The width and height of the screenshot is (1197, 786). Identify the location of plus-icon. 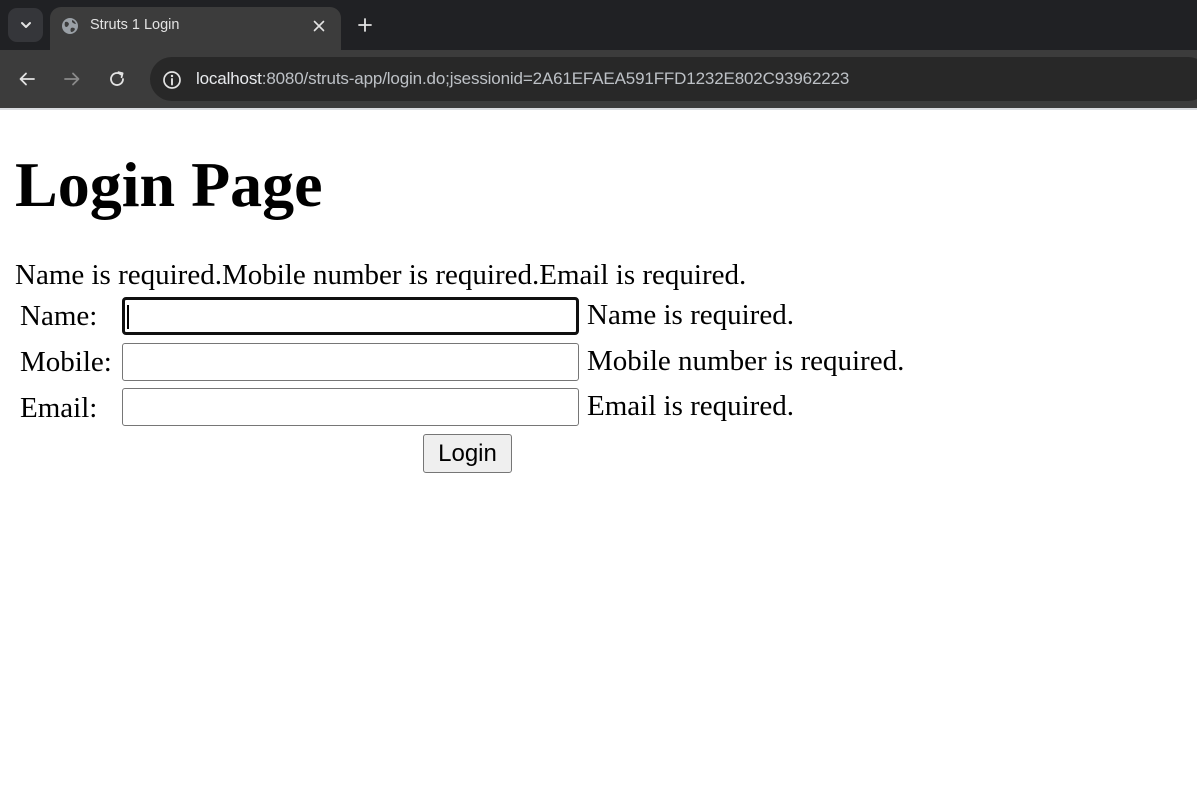
(365, 25).